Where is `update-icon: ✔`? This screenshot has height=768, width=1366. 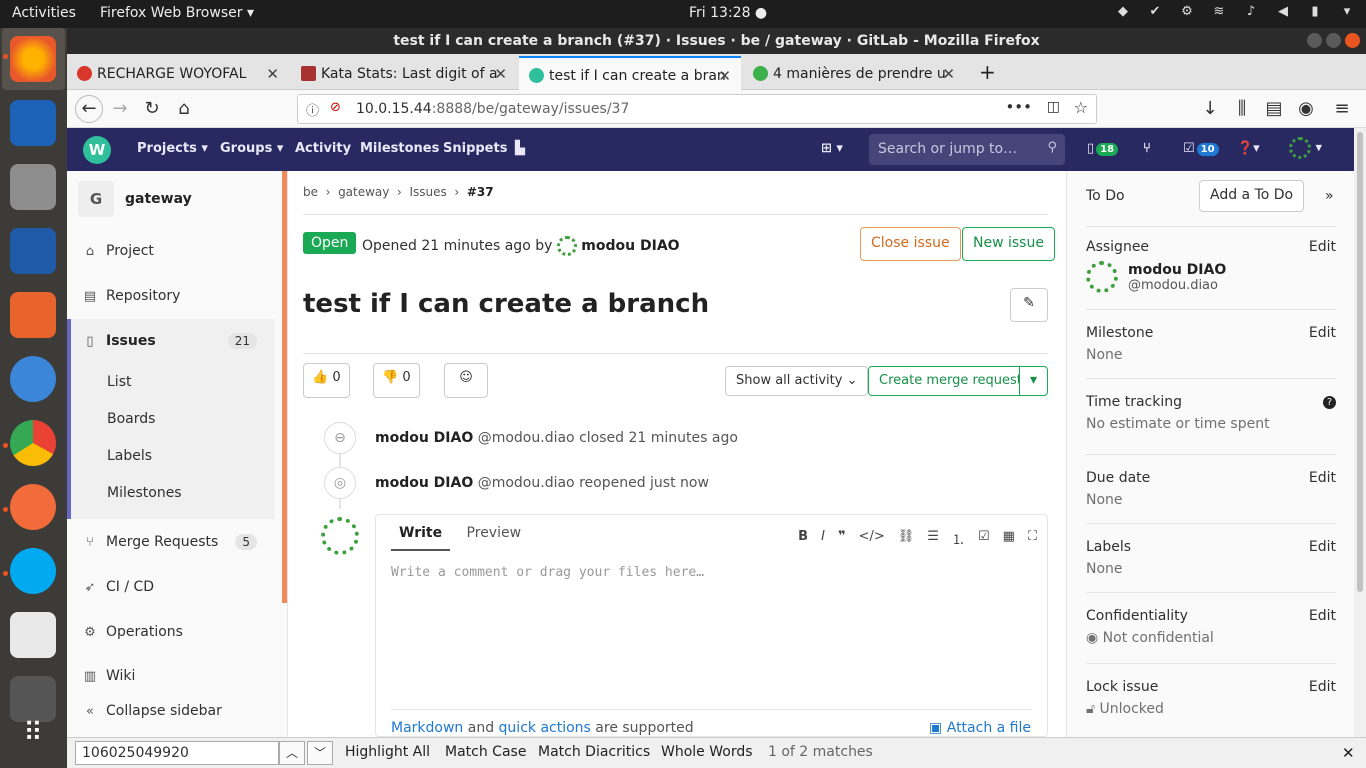 update-icon: ✔ is located at coordinates (1155, 13).